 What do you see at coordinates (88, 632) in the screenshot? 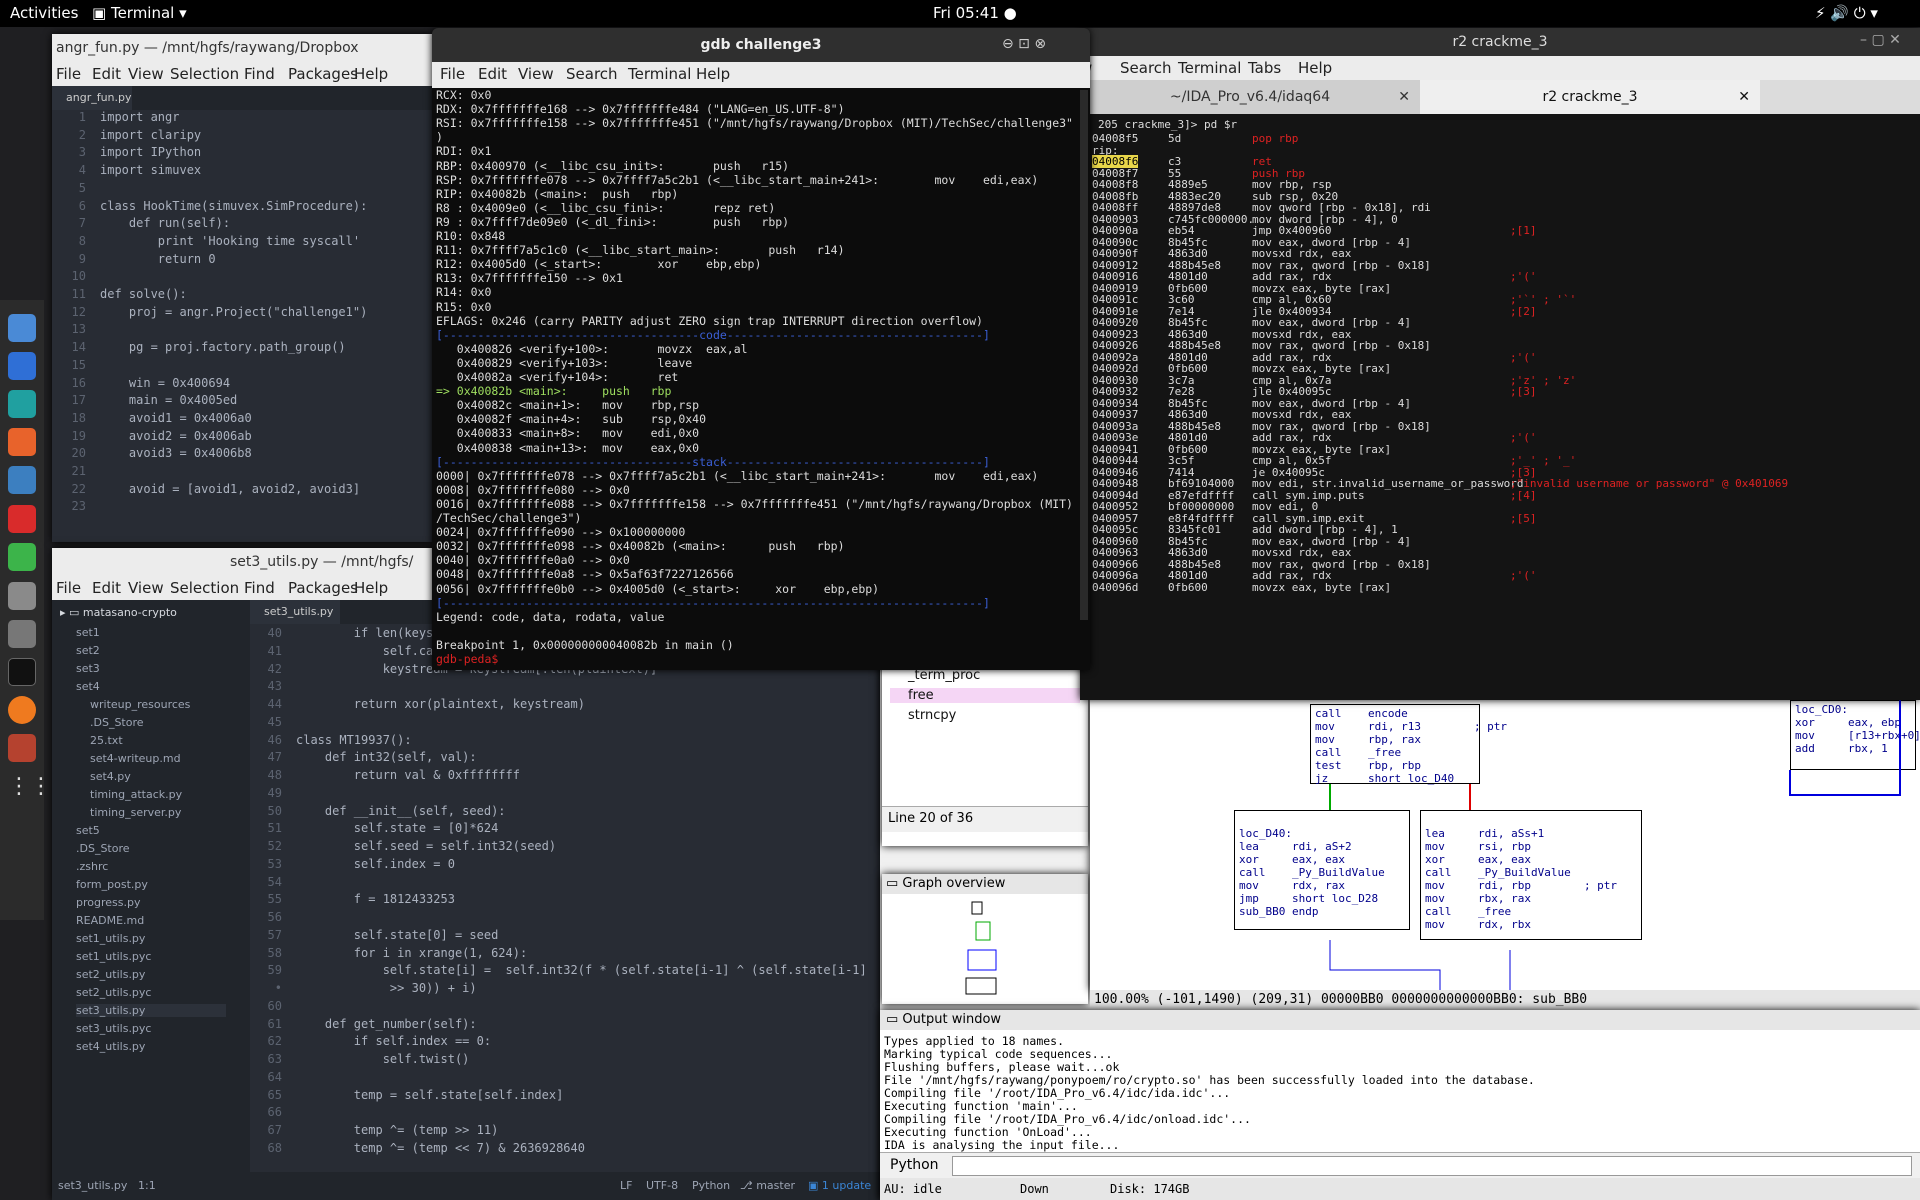
I see `tree-item: set1` at bounding box center [88, 632].